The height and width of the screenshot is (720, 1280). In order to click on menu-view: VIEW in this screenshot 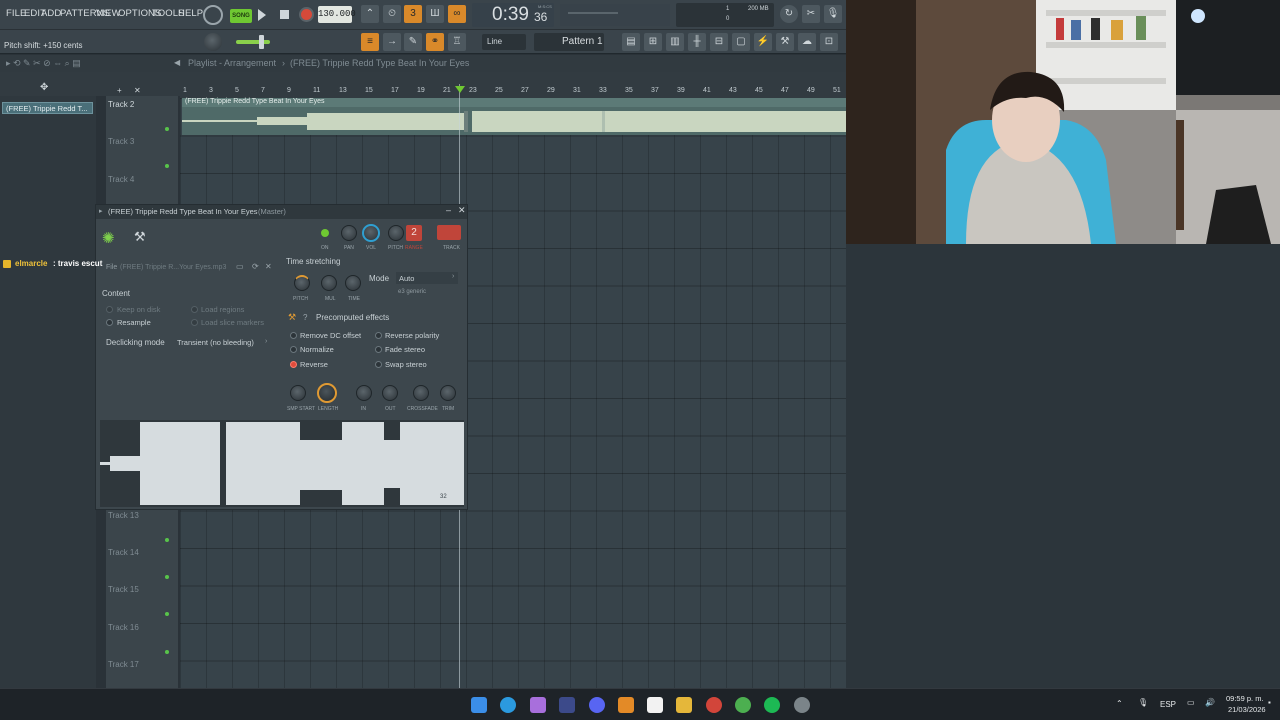, I will do `click(108, 13)`.